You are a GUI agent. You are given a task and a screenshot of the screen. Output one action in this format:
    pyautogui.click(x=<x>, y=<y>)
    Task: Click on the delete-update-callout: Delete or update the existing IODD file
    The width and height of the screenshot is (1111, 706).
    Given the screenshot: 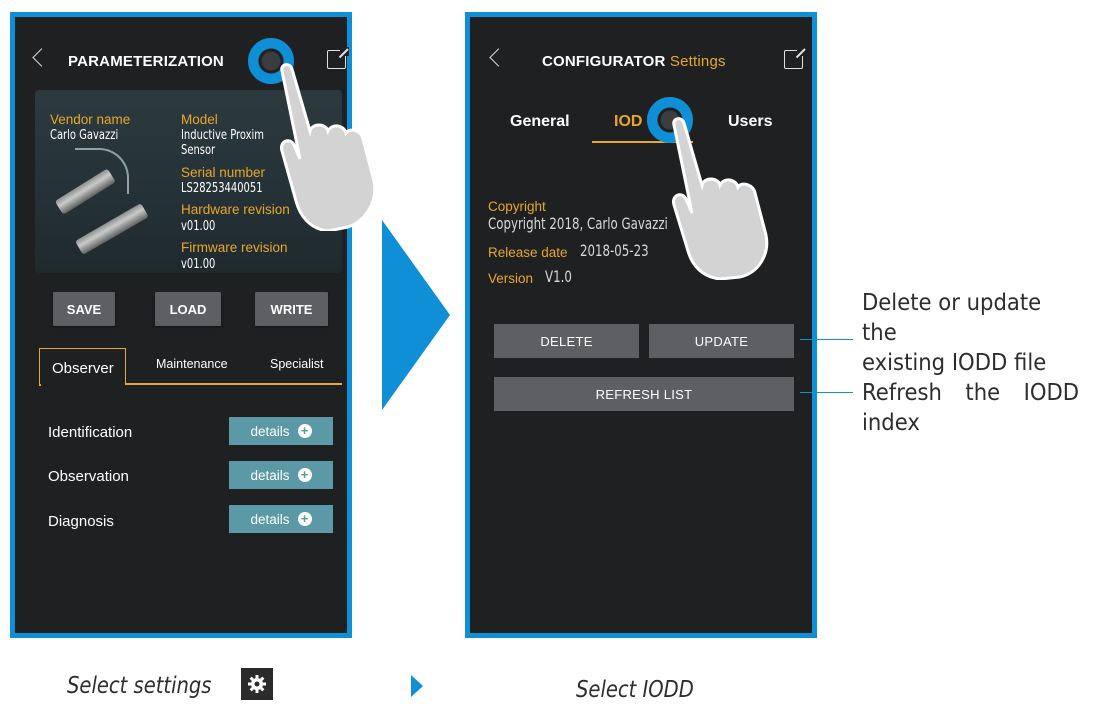 What is the action you would take?
    pyautogui.click(x=970, y=333)
    